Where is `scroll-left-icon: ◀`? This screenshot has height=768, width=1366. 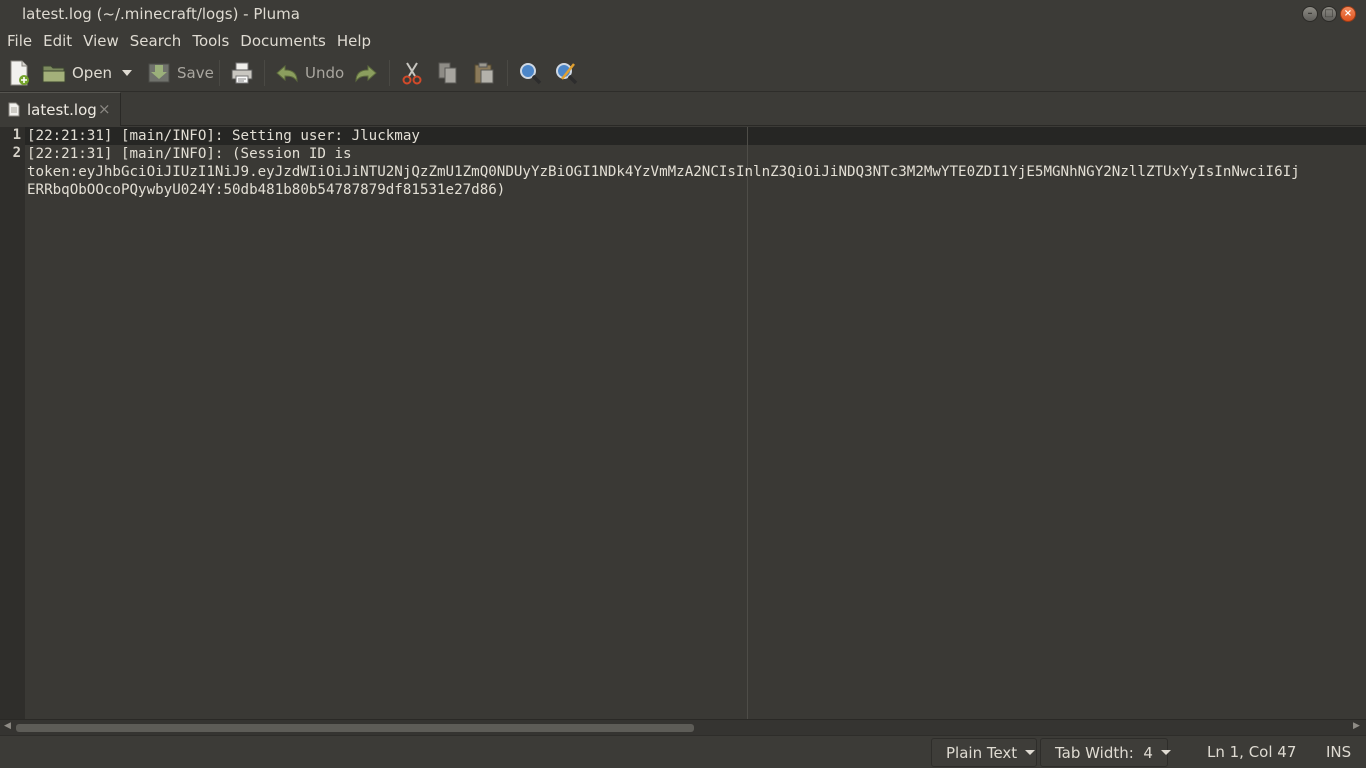 scroll-left-icon: ◀ is located at coordinates (7, 726).